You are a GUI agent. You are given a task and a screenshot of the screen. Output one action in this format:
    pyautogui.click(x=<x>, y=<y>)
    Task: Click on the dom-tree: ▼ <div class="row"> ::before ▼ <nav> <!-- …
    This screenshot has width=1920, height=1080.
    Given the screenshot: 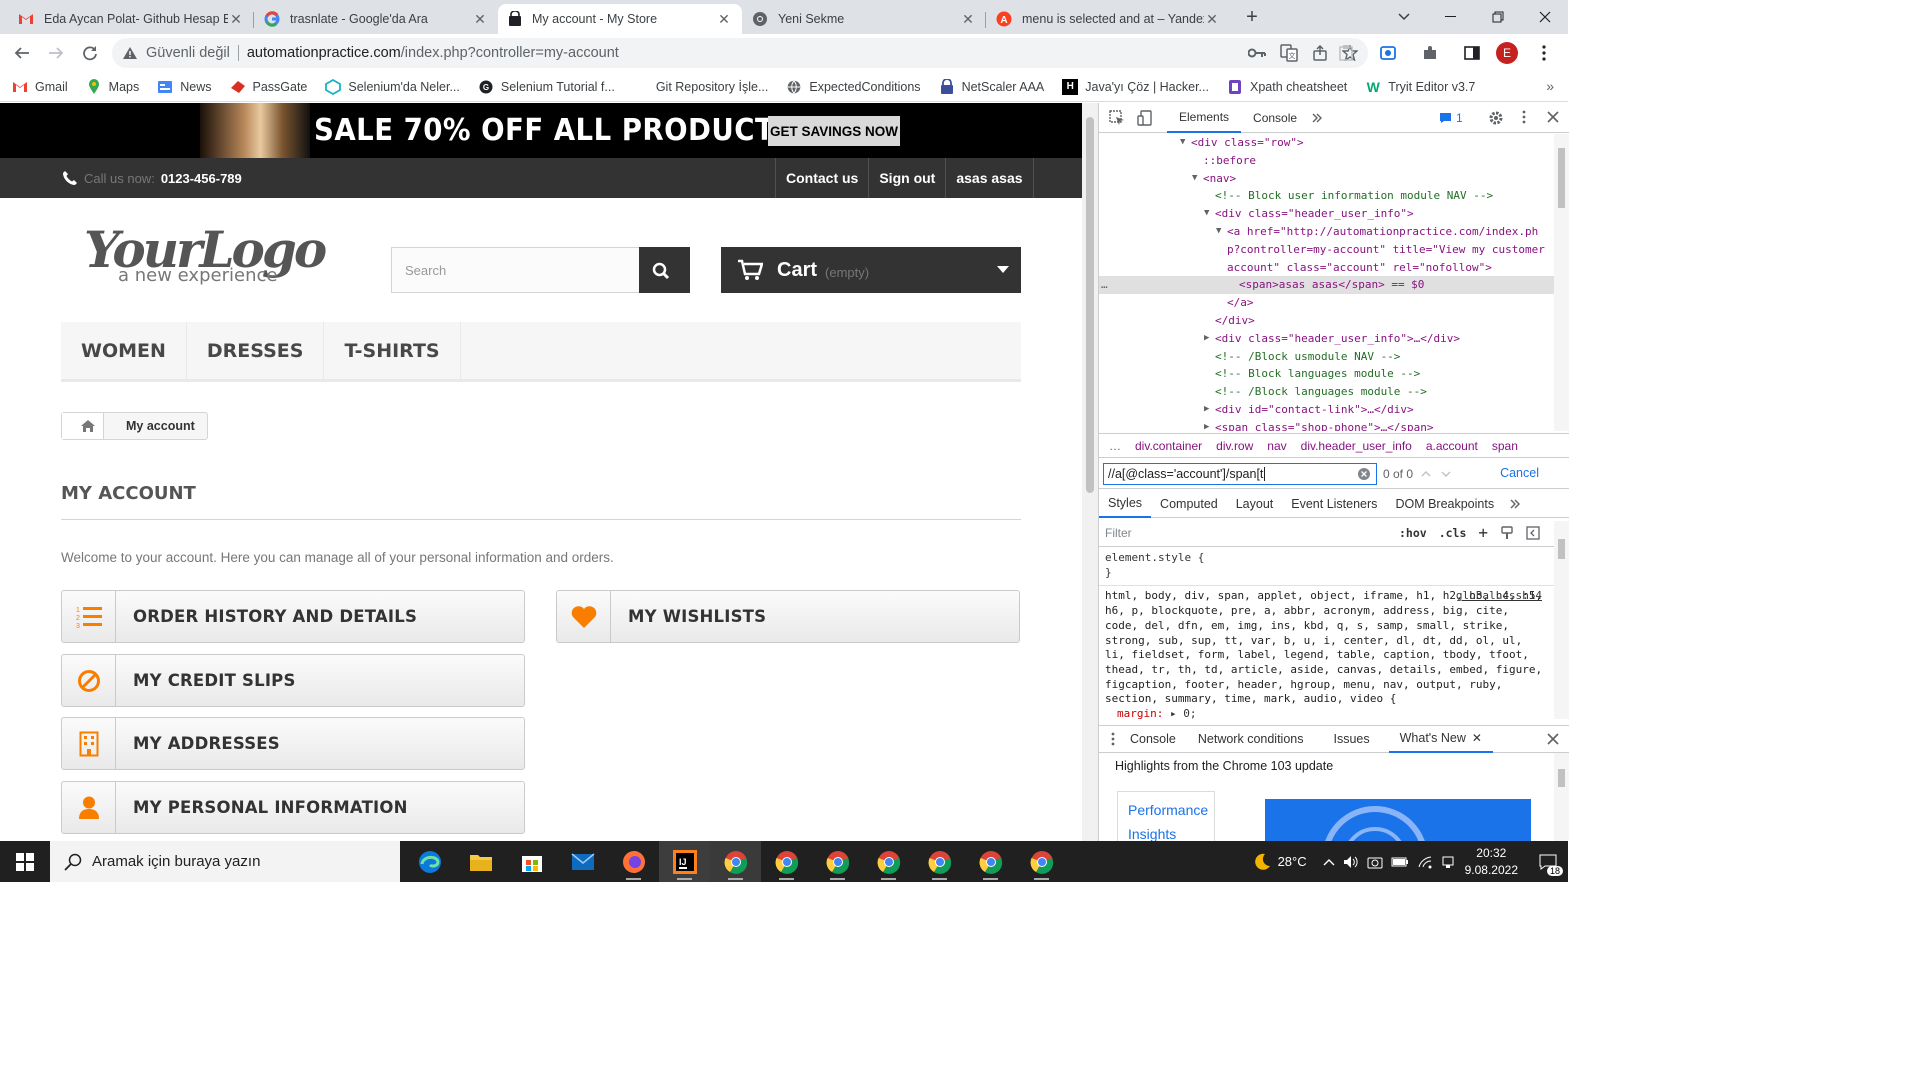 What is the action you would take?
    pyautogui.click(x=1326, y=282)
    